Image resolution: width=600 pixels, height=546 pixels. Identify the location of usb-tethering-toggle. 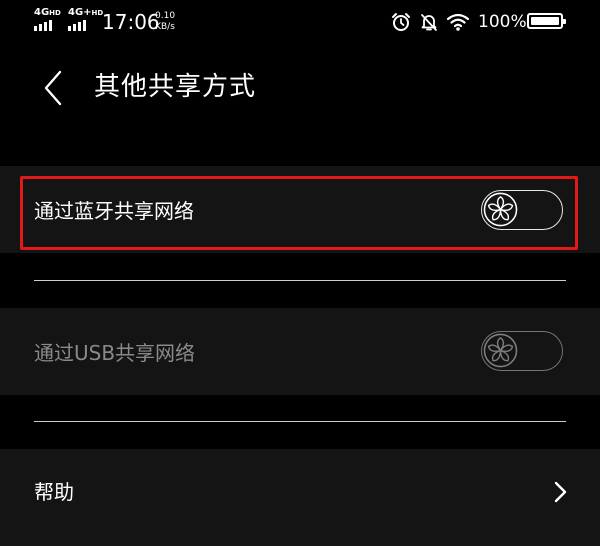
(522, 351).